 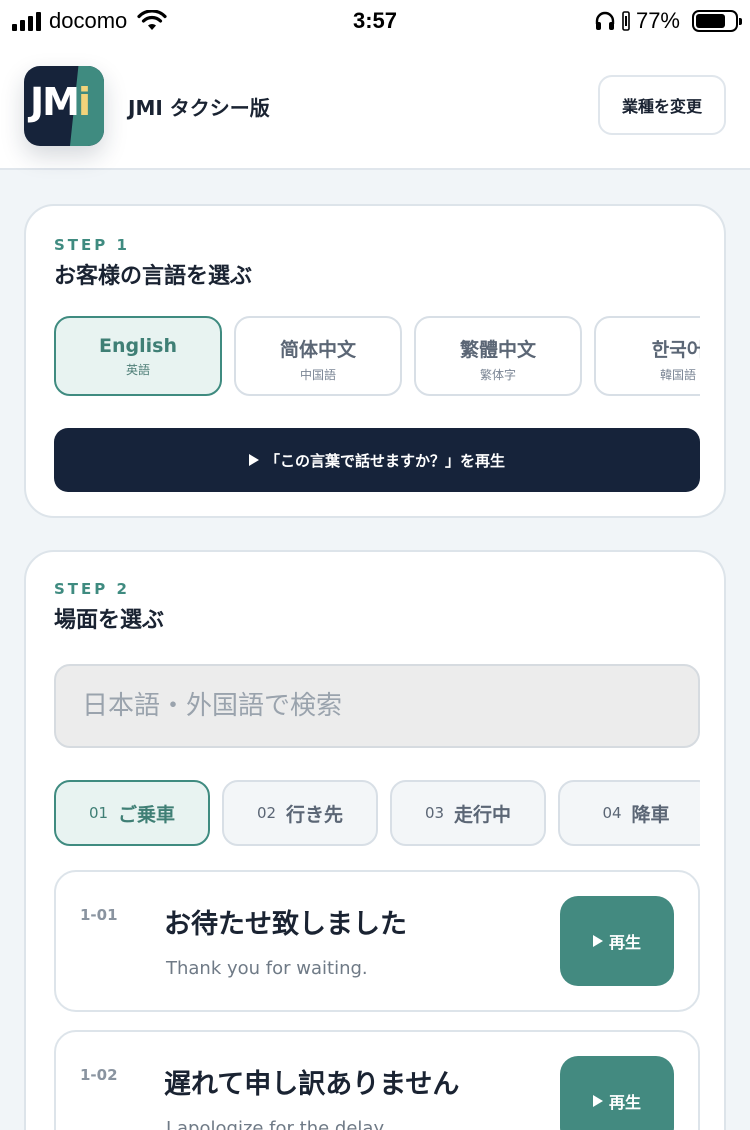 What do you see at coordinates (377, 460) in the screenshot?
I see `play-question-button: 「この言葉で話せますか？」を再生` at bounding box center [377, 460].